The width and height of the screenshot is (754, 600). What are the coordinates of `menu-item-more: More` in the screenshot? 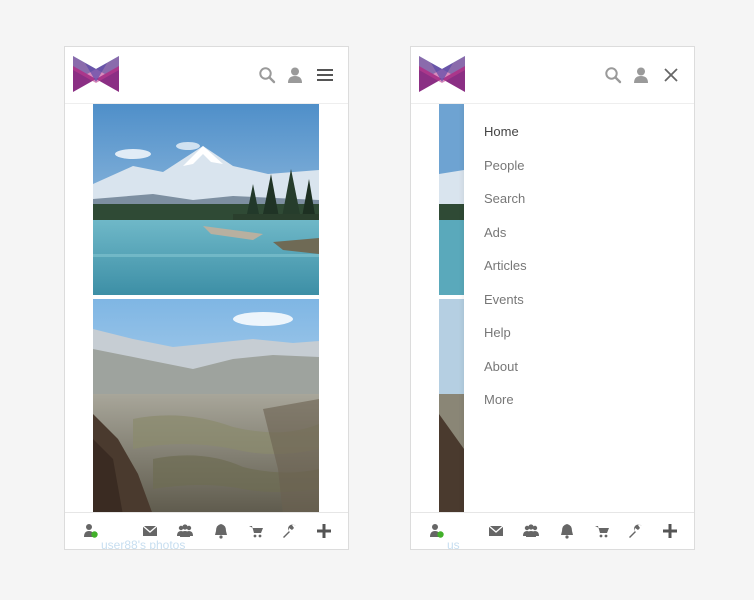 It's located at (499, 399).